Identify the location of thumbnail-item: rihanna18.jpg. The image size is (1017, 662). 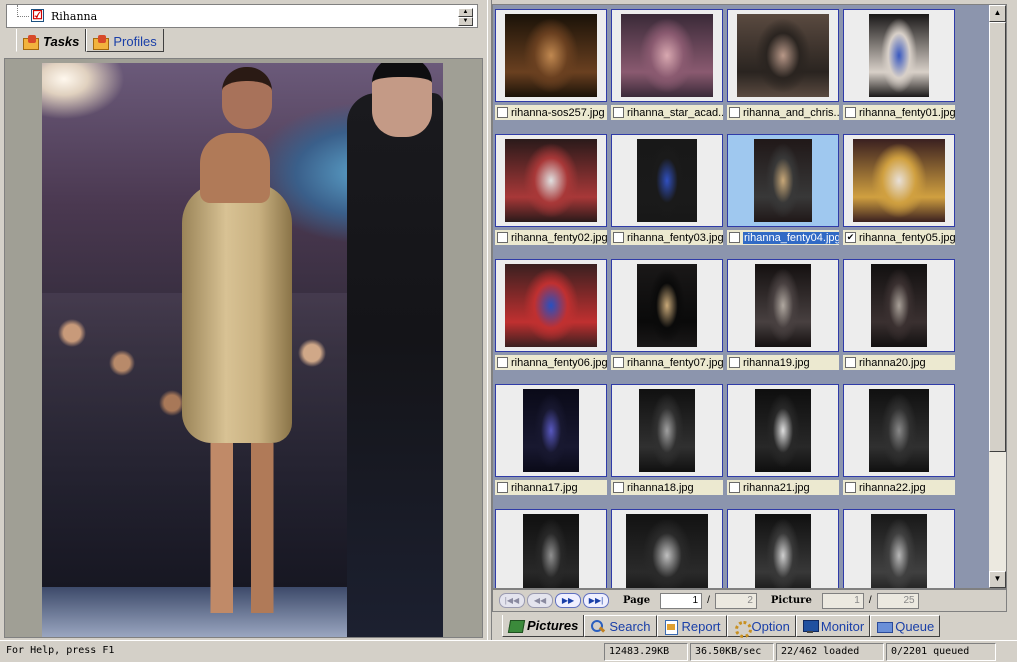
(667, 444).